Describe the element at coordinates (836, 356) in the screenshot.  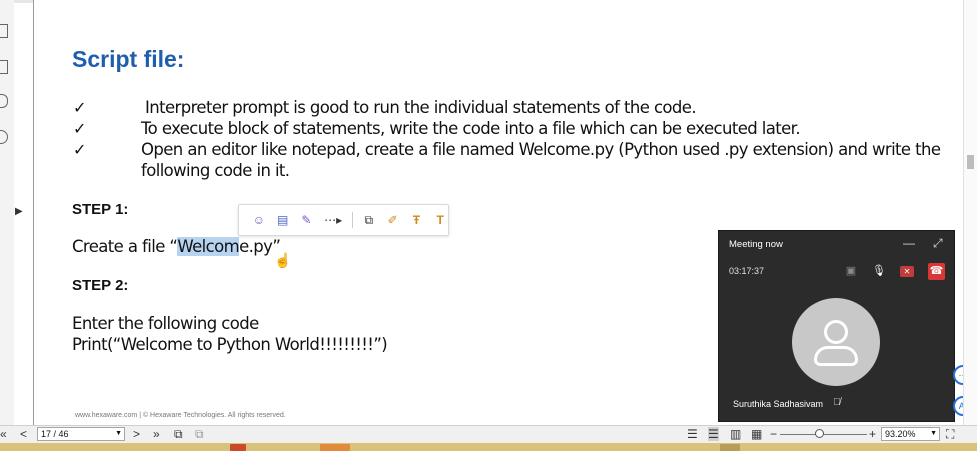
I see `avatar-body-icon` at that location.